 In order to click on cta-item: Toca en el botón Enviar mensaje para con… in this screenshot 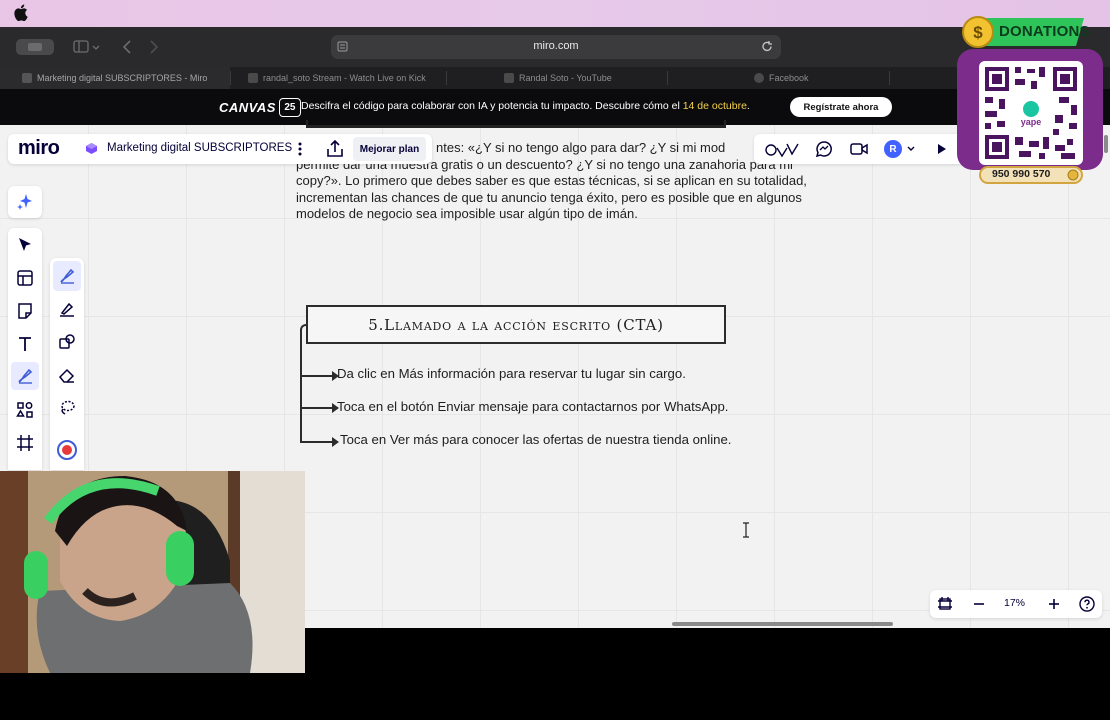, I will do `click(532, 406)`.